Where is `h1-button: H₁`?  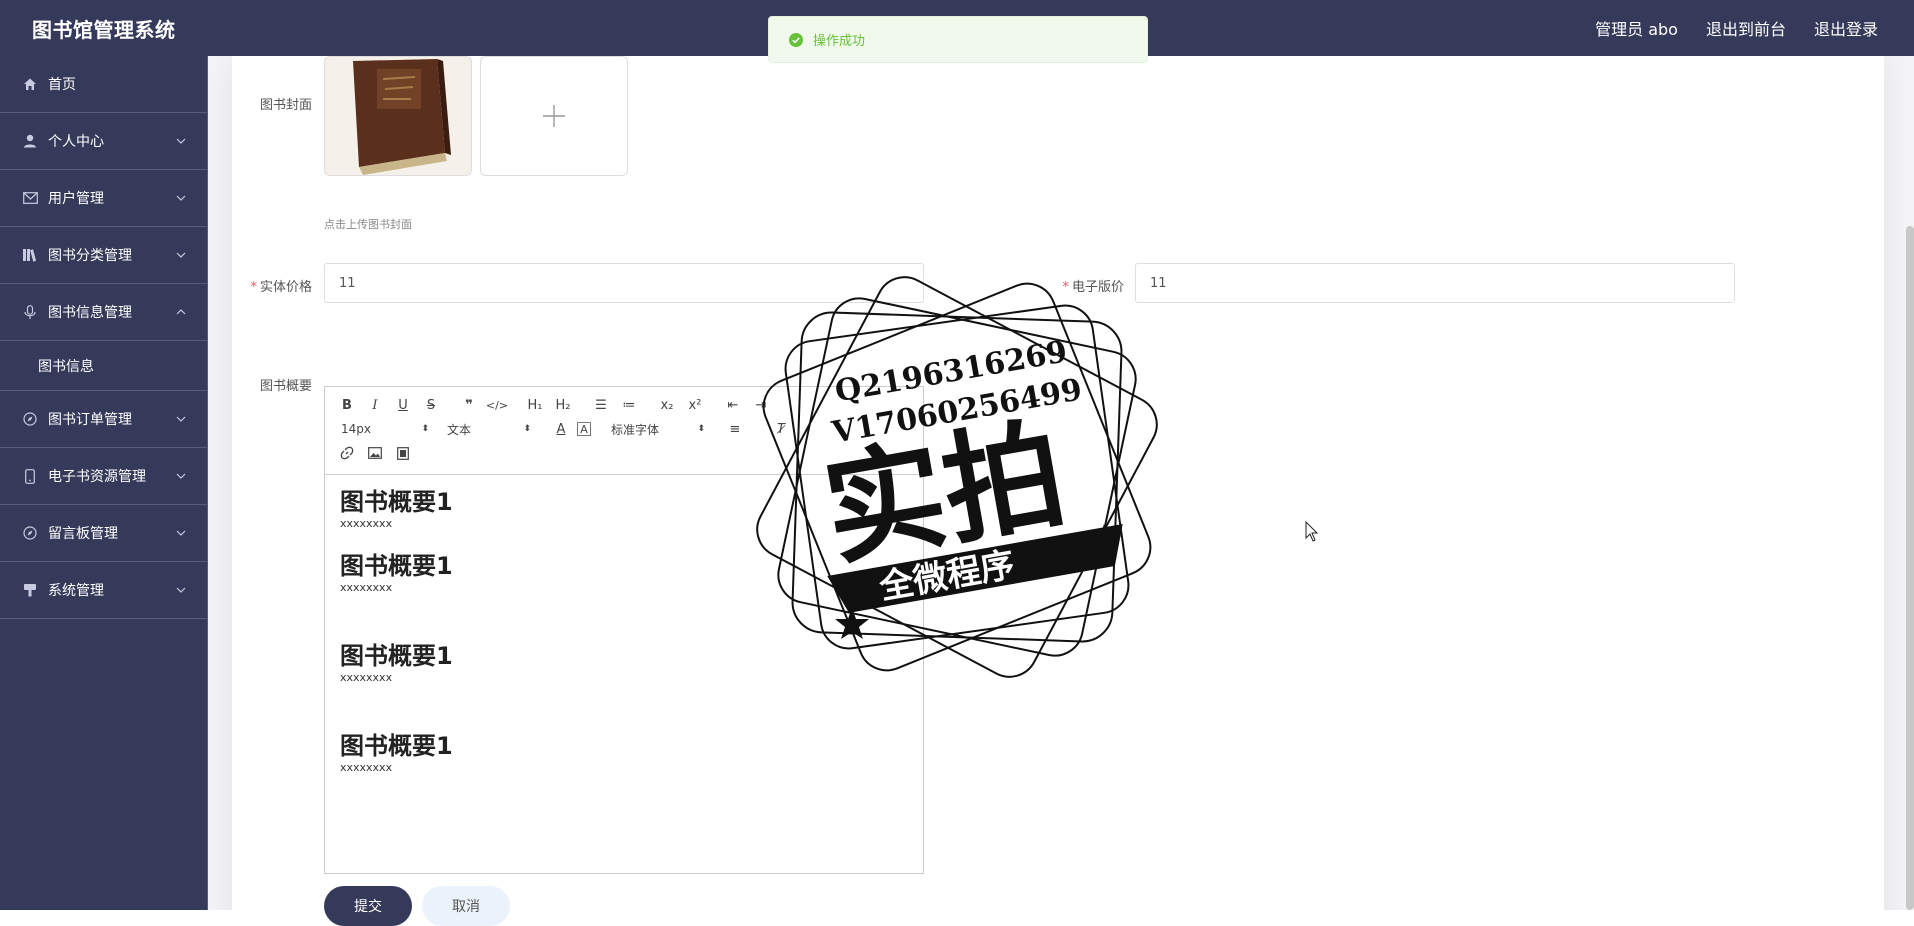
h1-button: H₁ is located at coordinates (535, 405).